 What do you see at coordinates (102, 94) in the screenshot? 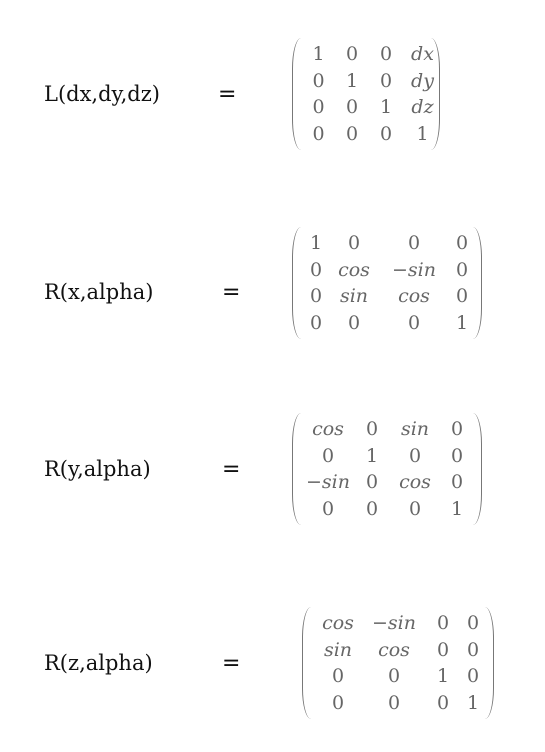
I see `equation-label-translation: L(dx,dy,dz)` at bounding box center [102, 94].